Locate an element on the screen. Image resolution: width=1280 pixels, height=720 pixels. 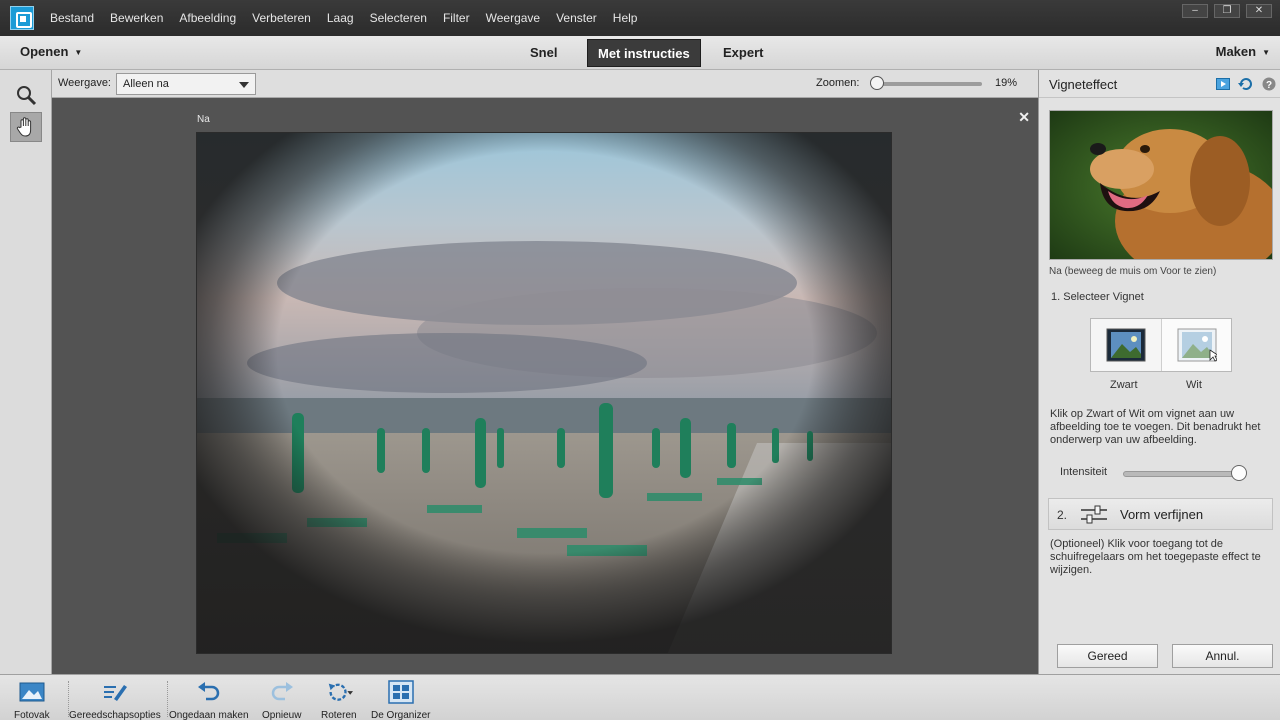
organizer-icon is located at coordinates (401, 692).